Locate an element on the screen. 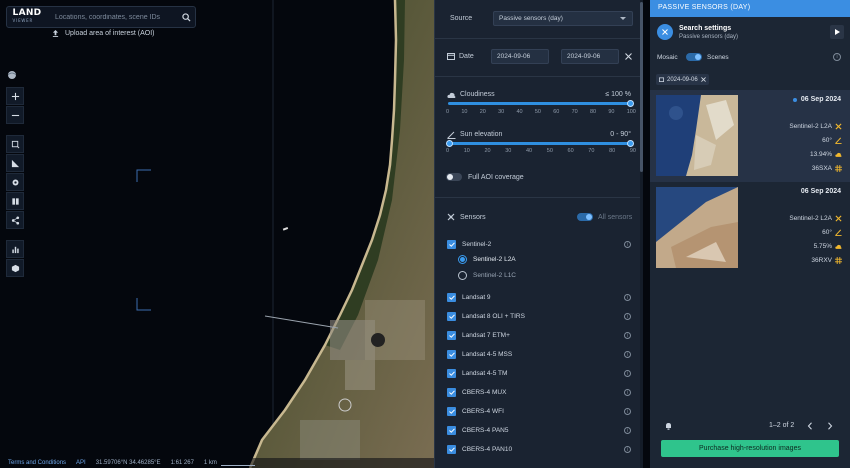  api-link: API is located at coordinates (81, 463).